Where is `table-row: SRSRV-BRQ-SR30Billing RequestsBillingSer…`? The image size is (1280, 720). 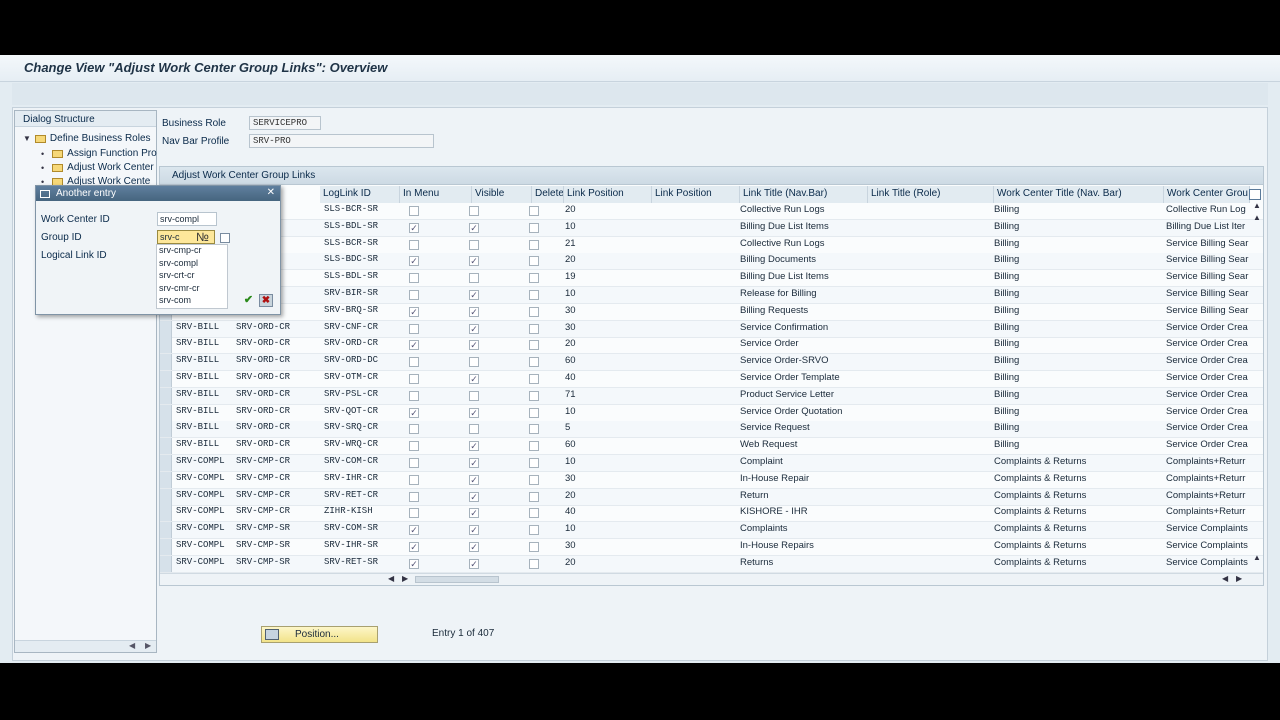 table-row: SRSRV-BRQ-SR30Billing RequestsBillingSer… is located at coordinates (711, 312).